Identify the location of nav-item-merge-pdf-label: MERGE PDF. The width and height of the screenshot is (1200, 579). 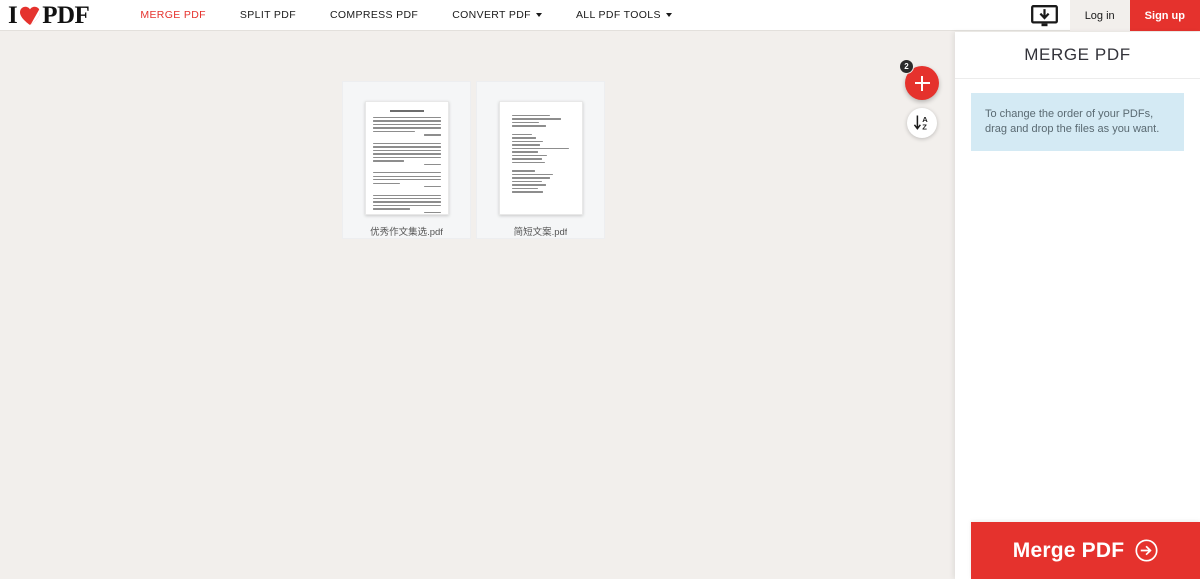
(173, 15).